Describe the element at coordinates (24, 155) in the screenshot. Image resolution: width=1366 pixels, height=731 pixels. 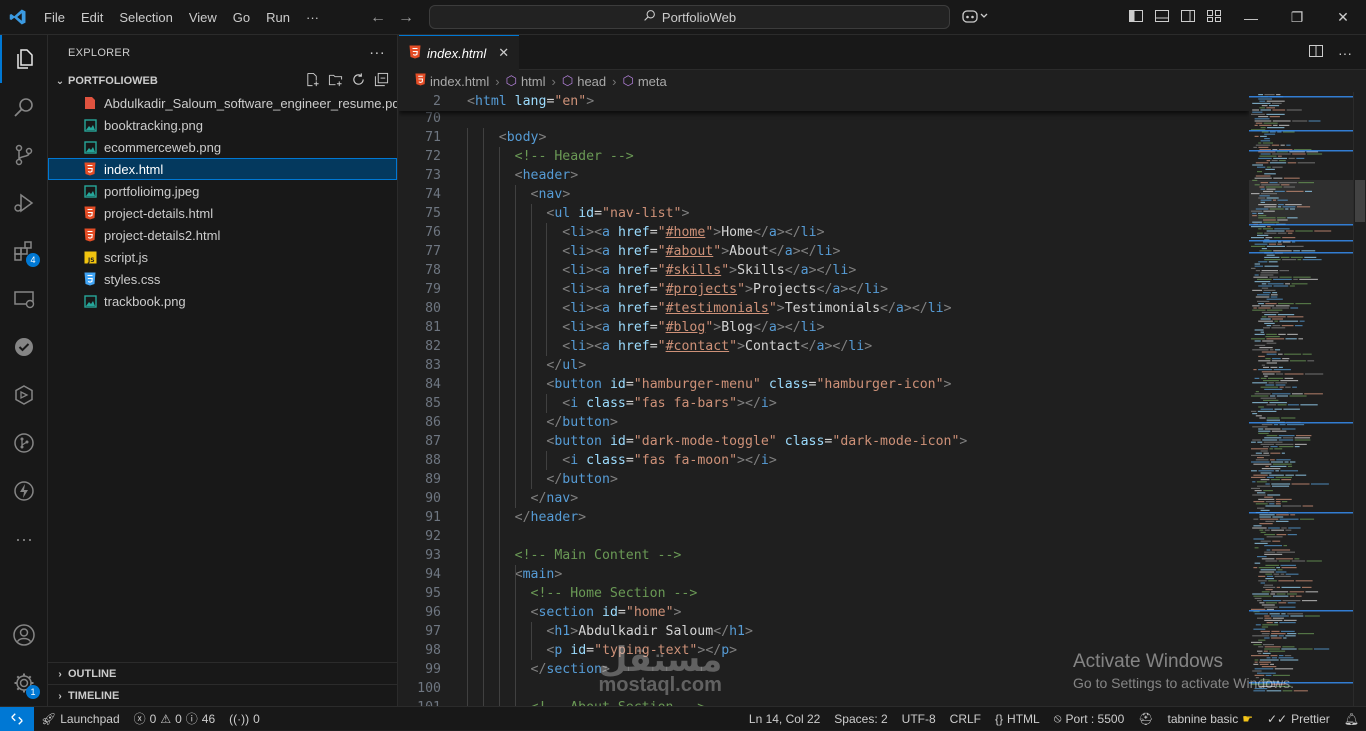
I see `source-control-icon` at that location.